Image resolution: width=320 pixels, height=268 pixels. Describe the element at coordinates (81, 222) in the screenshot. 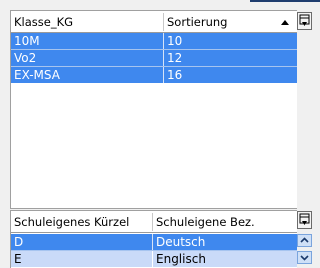

I see `column-header-schuleigenes-kuerzel: Schuleigenes Kürzel` at that location.